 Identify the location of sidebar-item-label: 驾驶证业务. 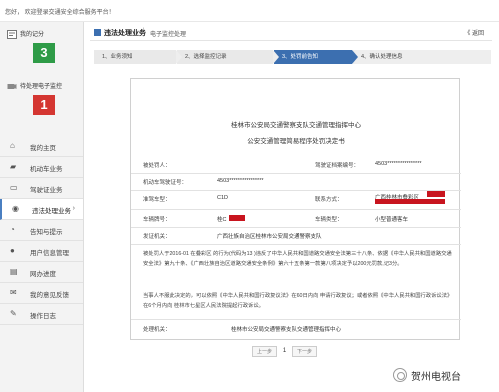
(46, 190).